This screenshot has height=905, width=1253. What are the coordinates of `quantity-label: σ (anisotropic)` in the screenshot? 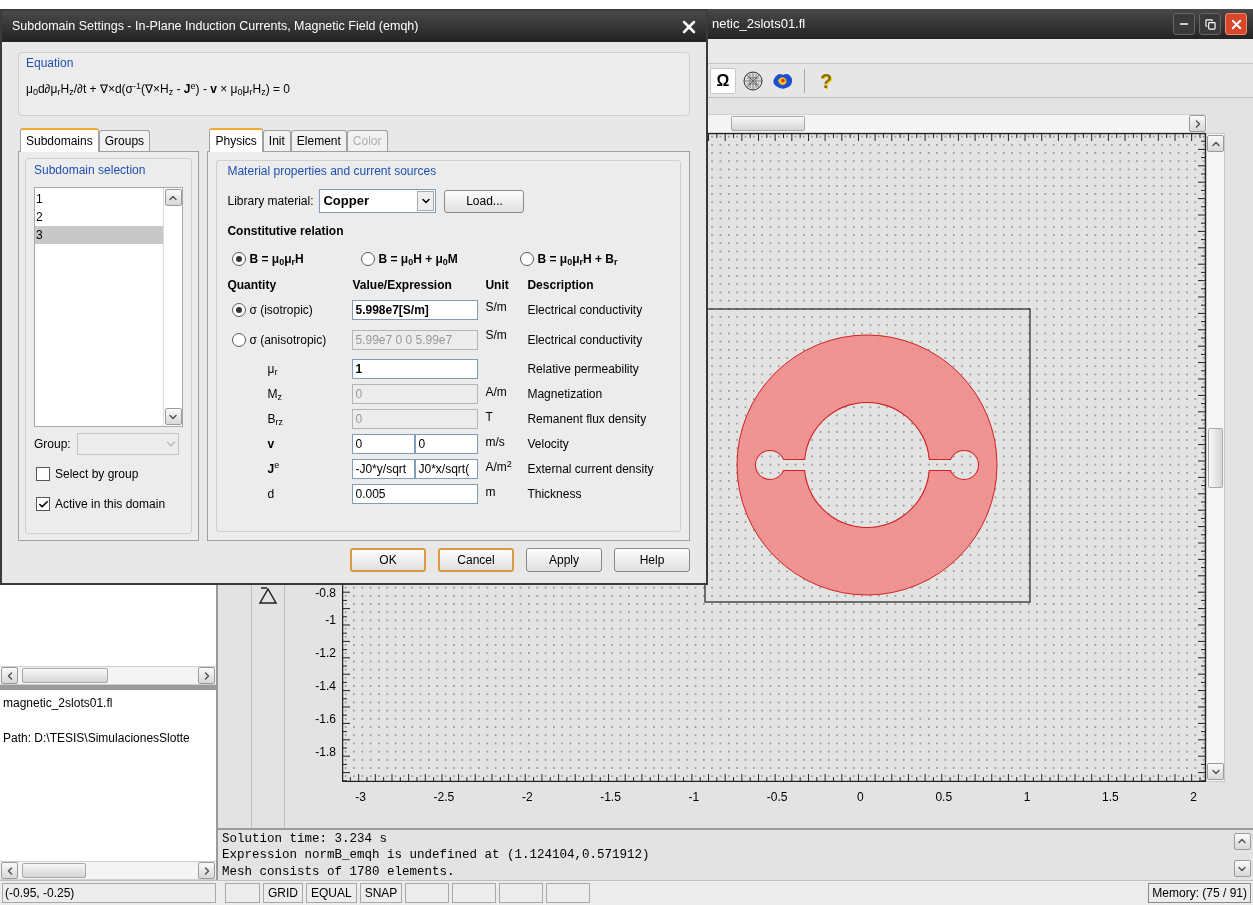 It's located at (288, 340).